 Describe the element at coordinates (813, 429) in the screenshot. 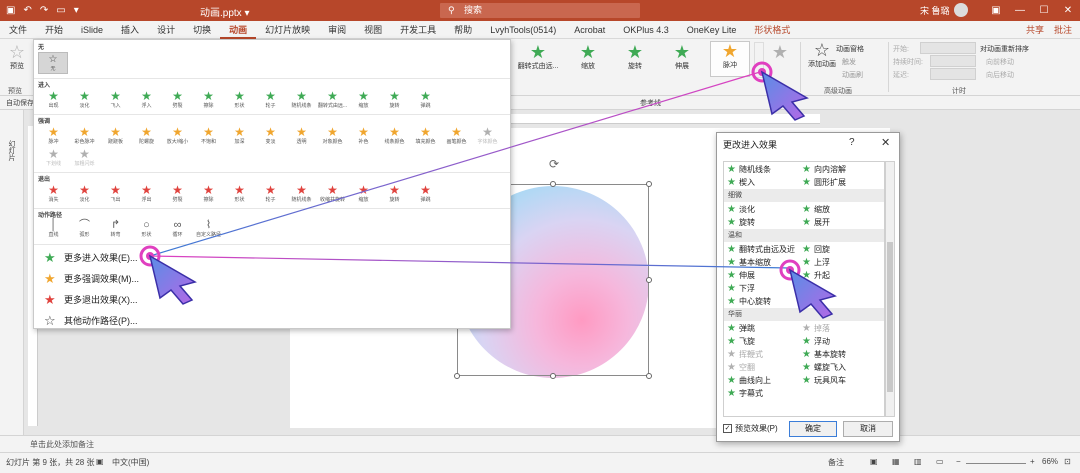

I see `ok-button: 确定` at that location.